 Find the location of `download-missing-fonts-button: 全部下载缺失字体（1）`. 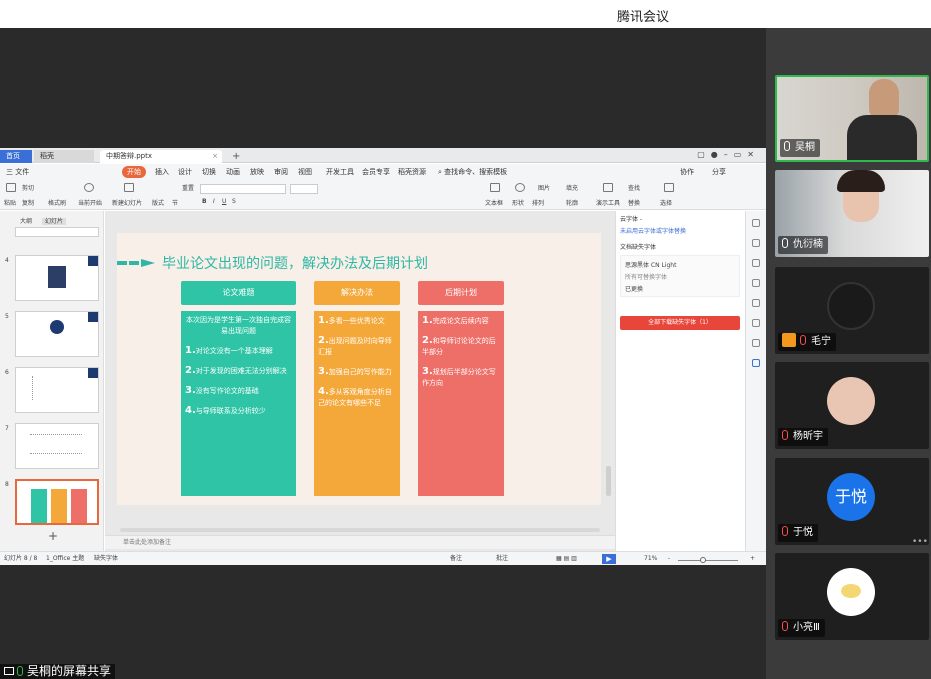

download-missing-fonts-button: 全部下载缺失字体（1） is located at coordinates (680, 323).